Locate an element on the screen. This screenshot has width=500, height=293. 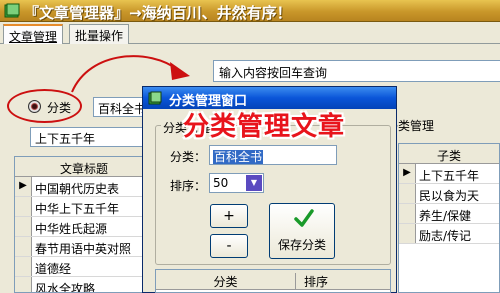
list-item: 中华姓氏起源 is located at coordinates (84, 227).